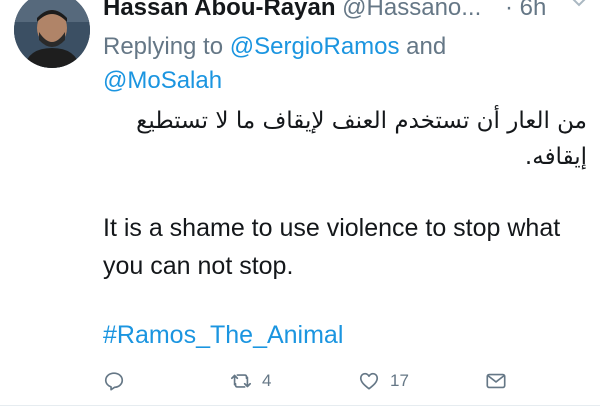 The width and height of the screenshot is (600, 412). What do you see at coordinates (315, 46) in the screenshot?
I see `mention-sergio-ramos: @SergioRamos` at bounding box center [315, 46].